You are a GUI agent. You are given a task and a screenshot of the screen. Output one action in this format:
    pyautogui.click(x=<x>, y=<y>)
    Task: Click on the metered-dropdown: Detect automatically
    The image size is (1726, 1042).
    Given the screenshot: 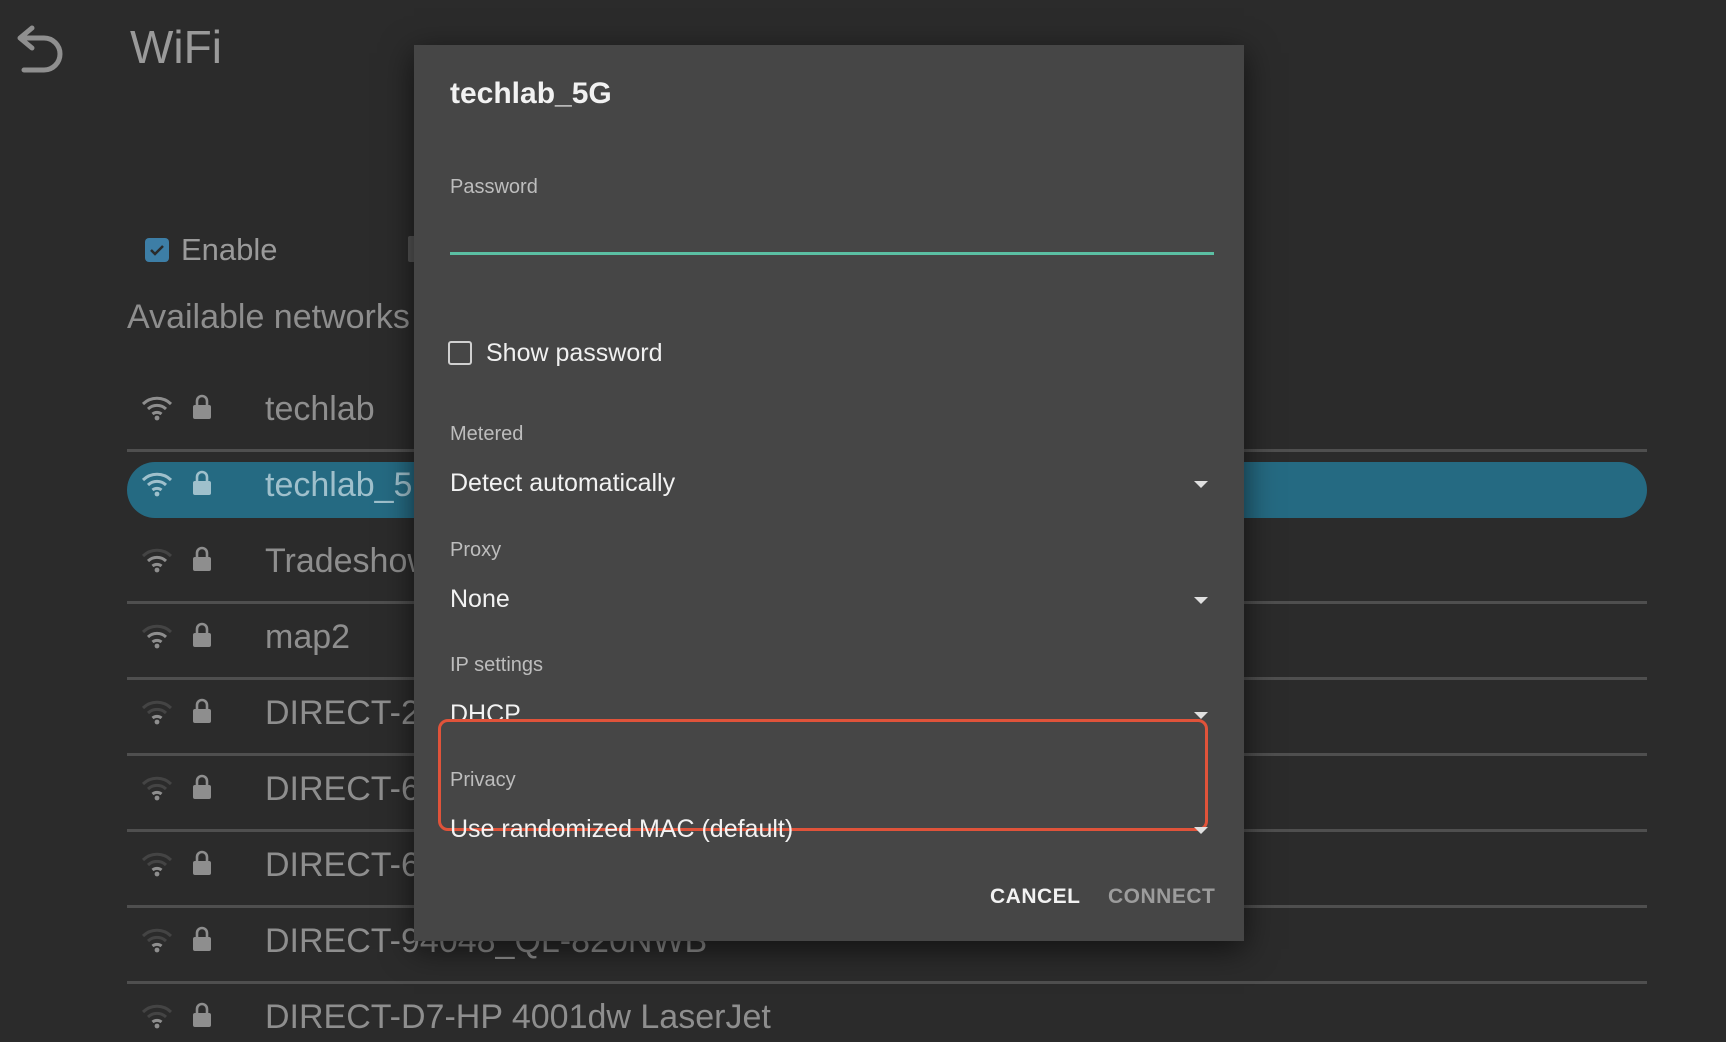 What is the action you would take?
    pyautogui.click(x=832, y=486)
    